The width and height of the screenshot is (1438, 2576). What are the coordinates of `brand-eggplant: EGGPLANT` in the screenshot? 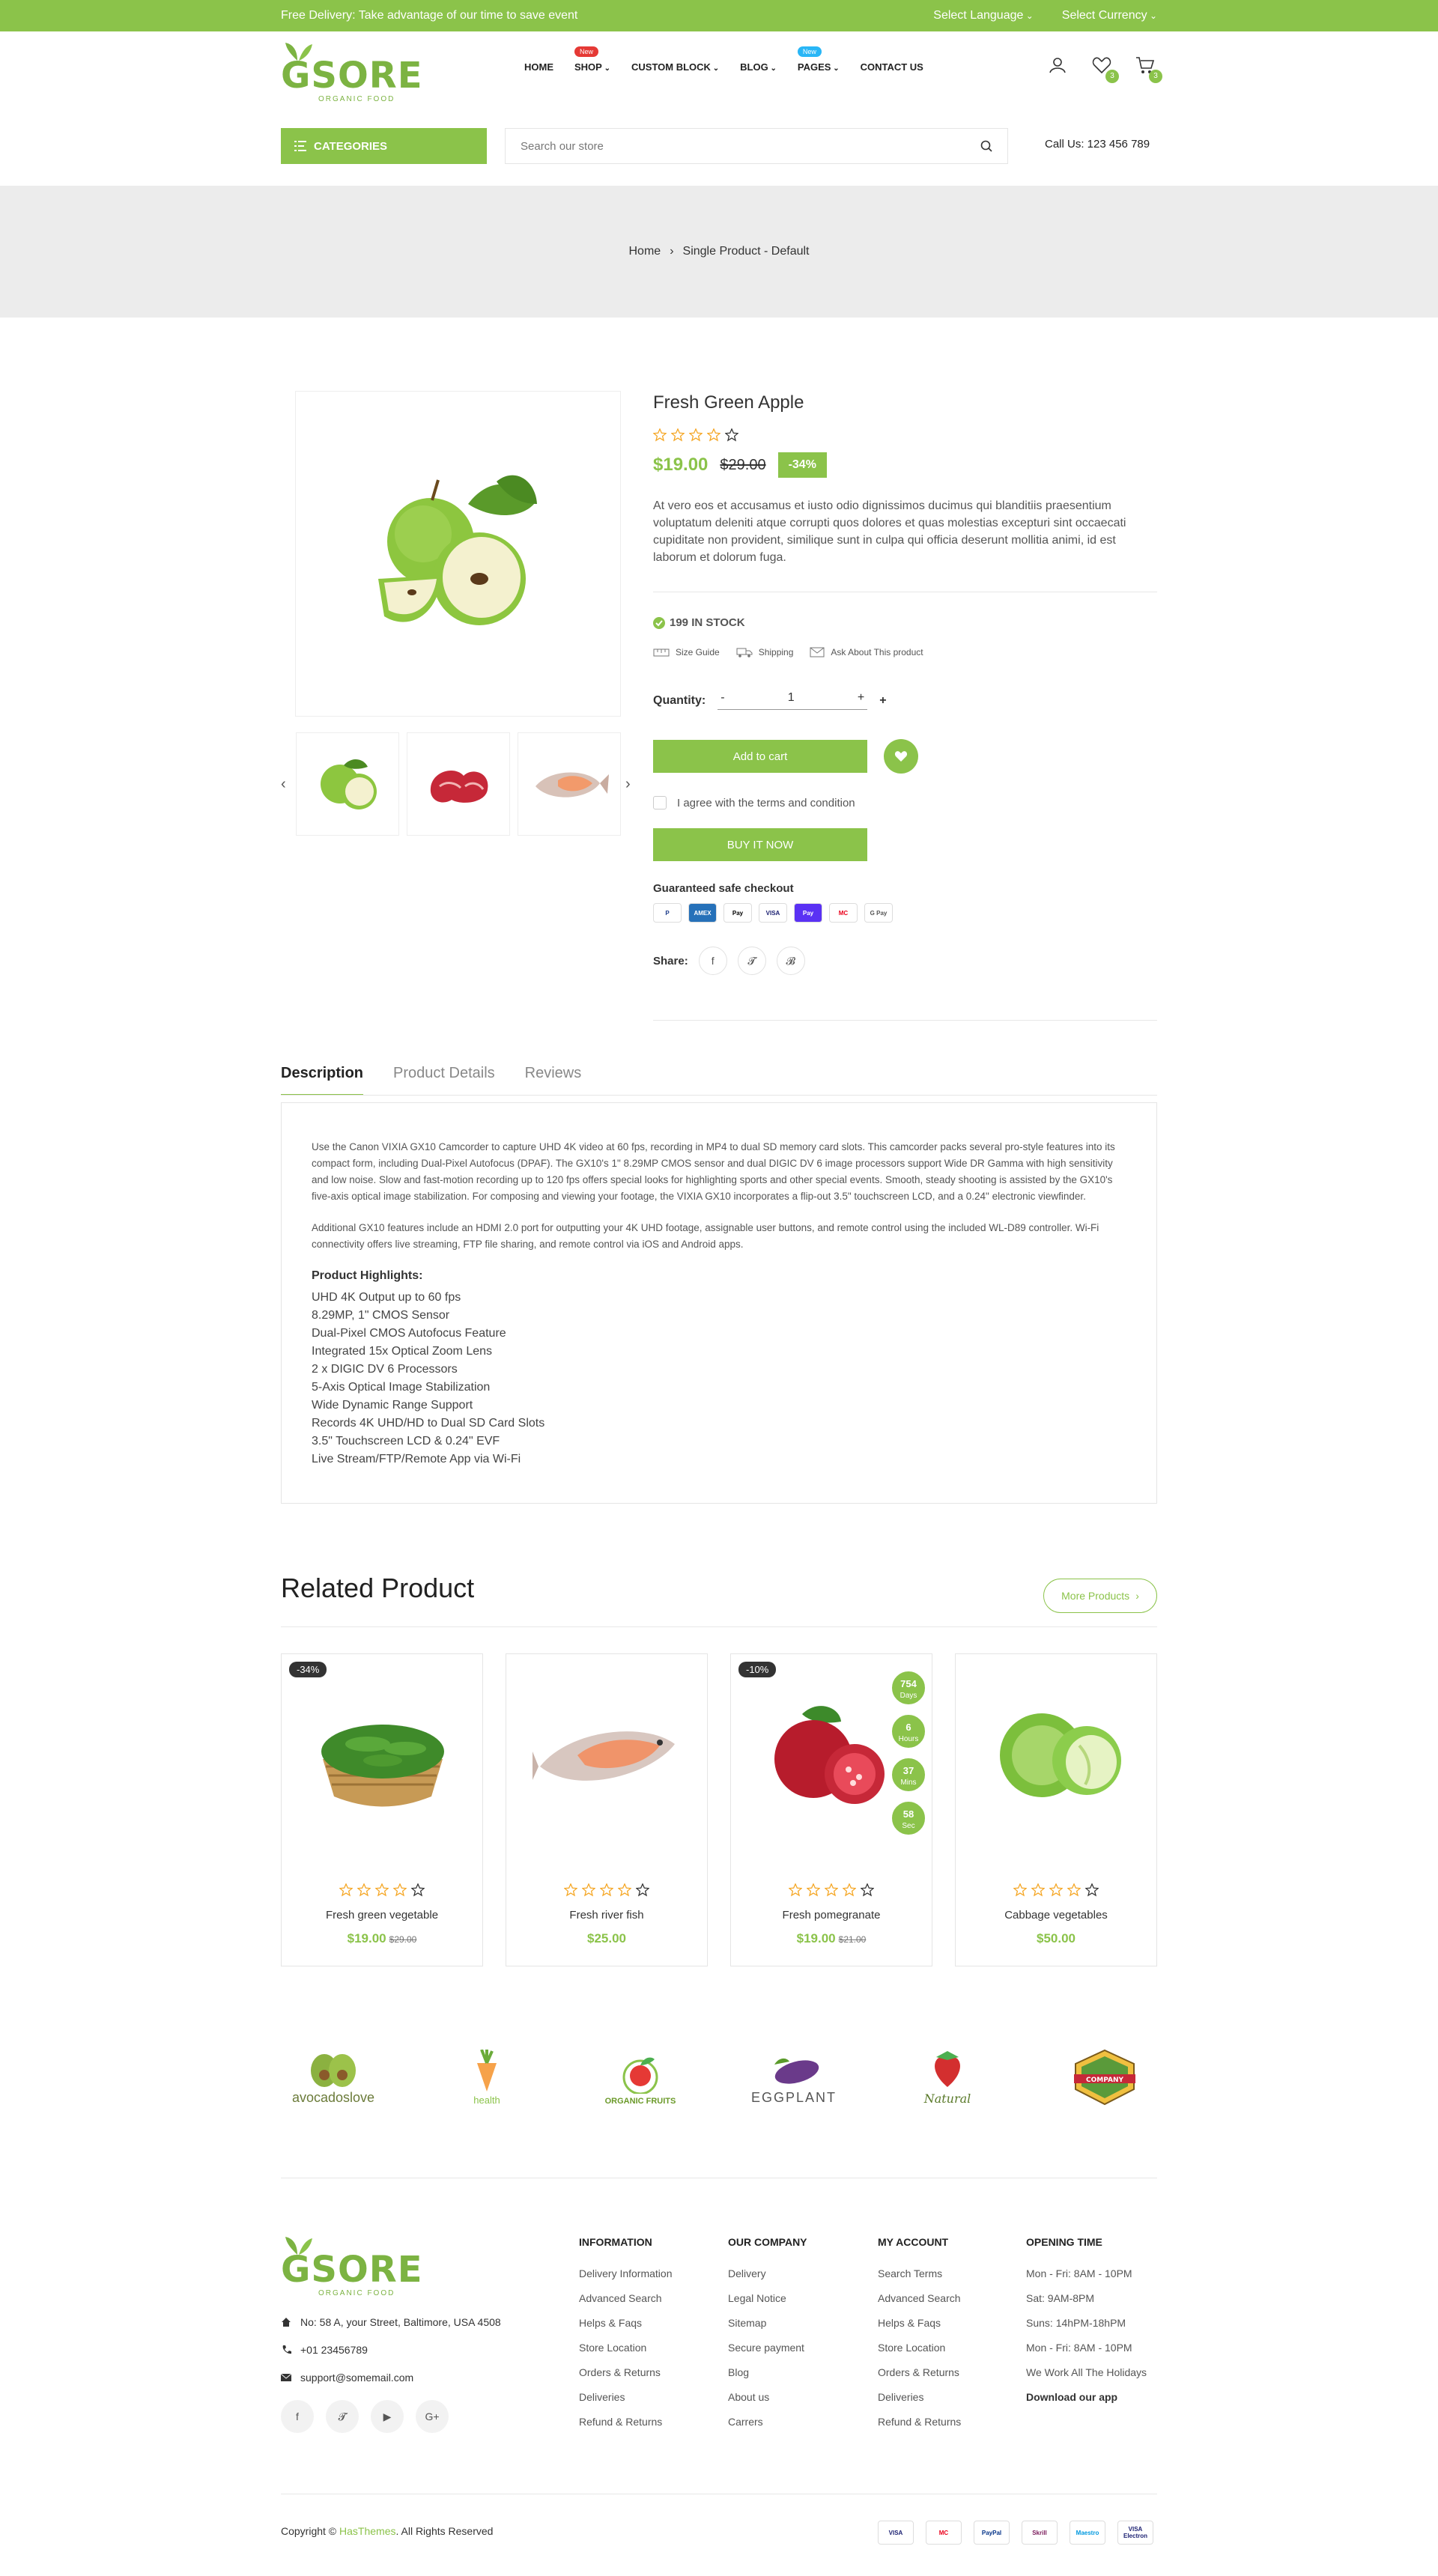 It's located at (793, 2072).